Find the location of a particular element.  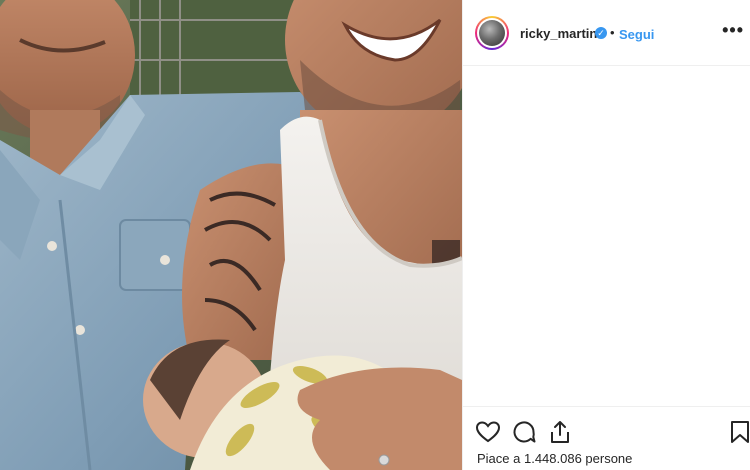

follow-button: Segui is located at coordinates (636, 34).